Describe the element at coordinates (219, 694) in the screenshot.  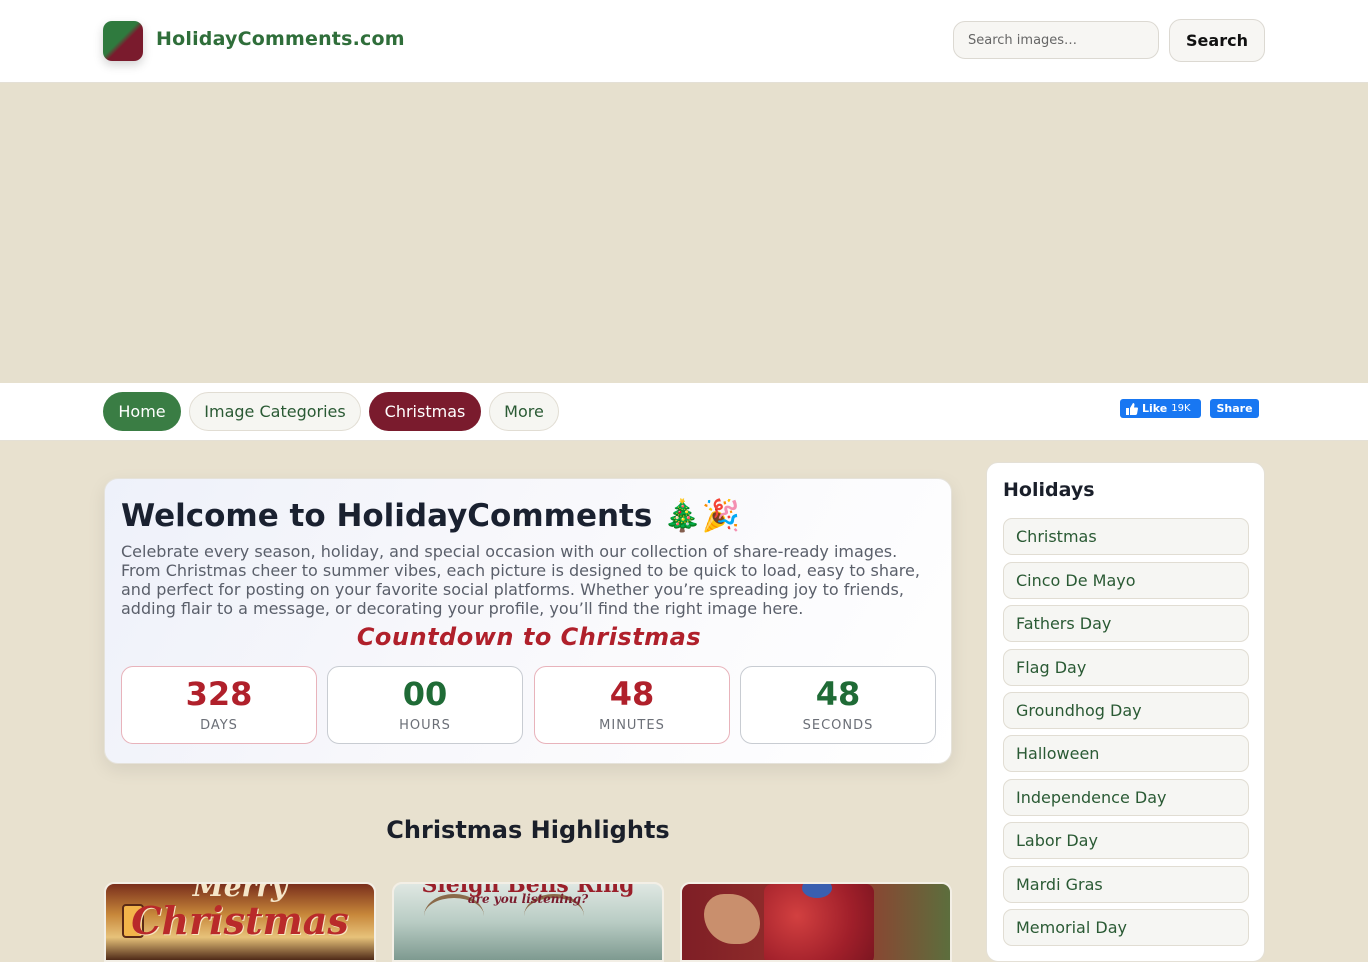
I see `countdown-days-value: 328` at that location.